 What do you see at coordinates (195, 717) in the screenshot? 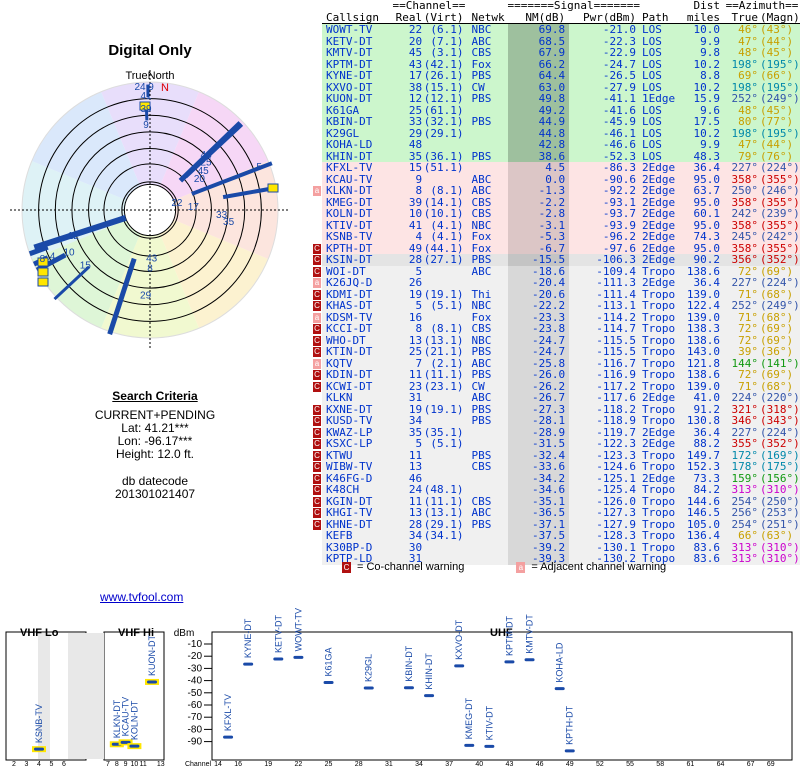
I see `dbm-tick-label: -70` at bounding box center [195, 717].